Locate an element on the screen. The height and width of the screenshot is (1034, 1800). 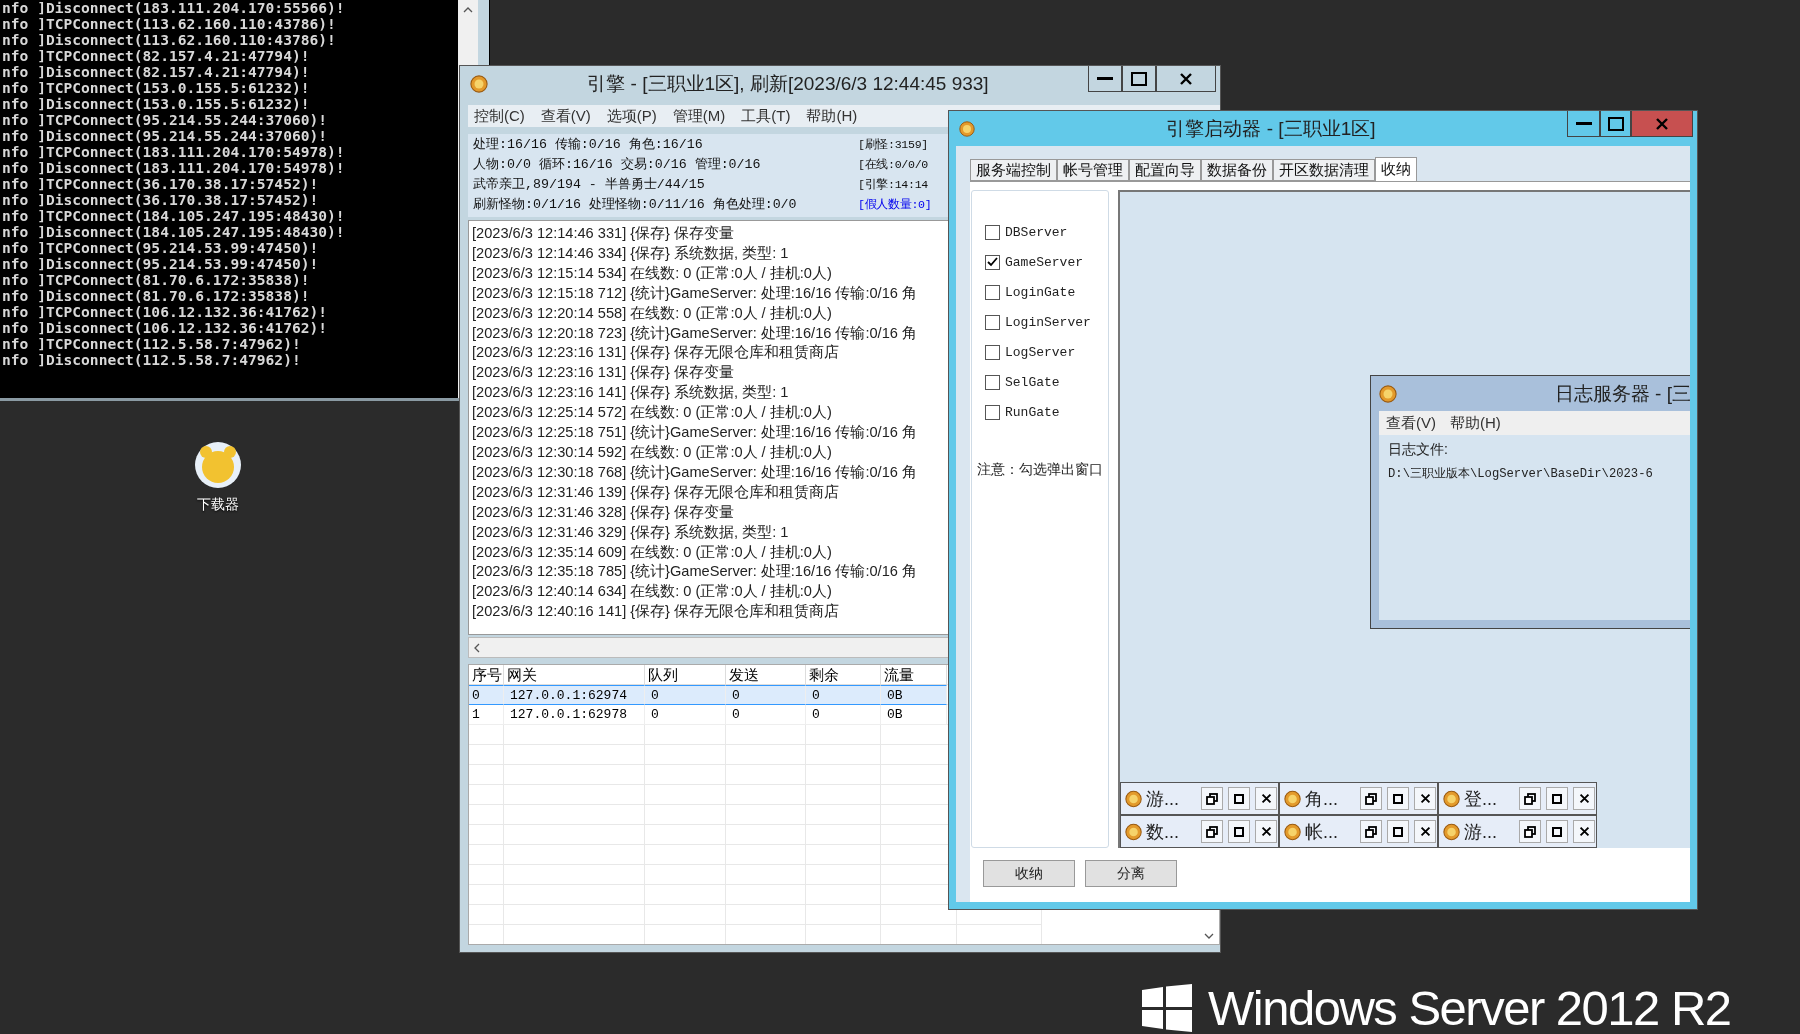
console-line: nfo ]TCPConnect(184.105.247.195:48430)! is located at coordinates (173, 216).